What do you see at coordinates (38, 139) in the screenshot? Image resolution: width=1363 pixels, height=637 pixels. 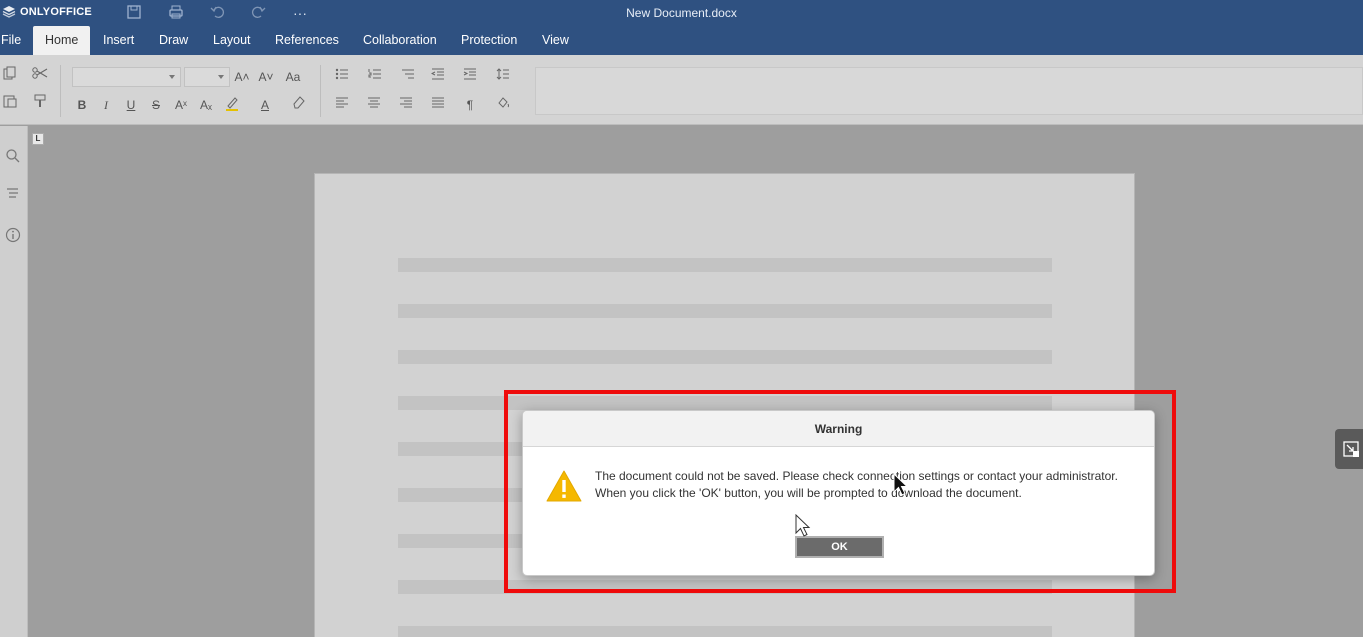 I see `ruler-tab-selector: L` at bounding box center [38, 139].